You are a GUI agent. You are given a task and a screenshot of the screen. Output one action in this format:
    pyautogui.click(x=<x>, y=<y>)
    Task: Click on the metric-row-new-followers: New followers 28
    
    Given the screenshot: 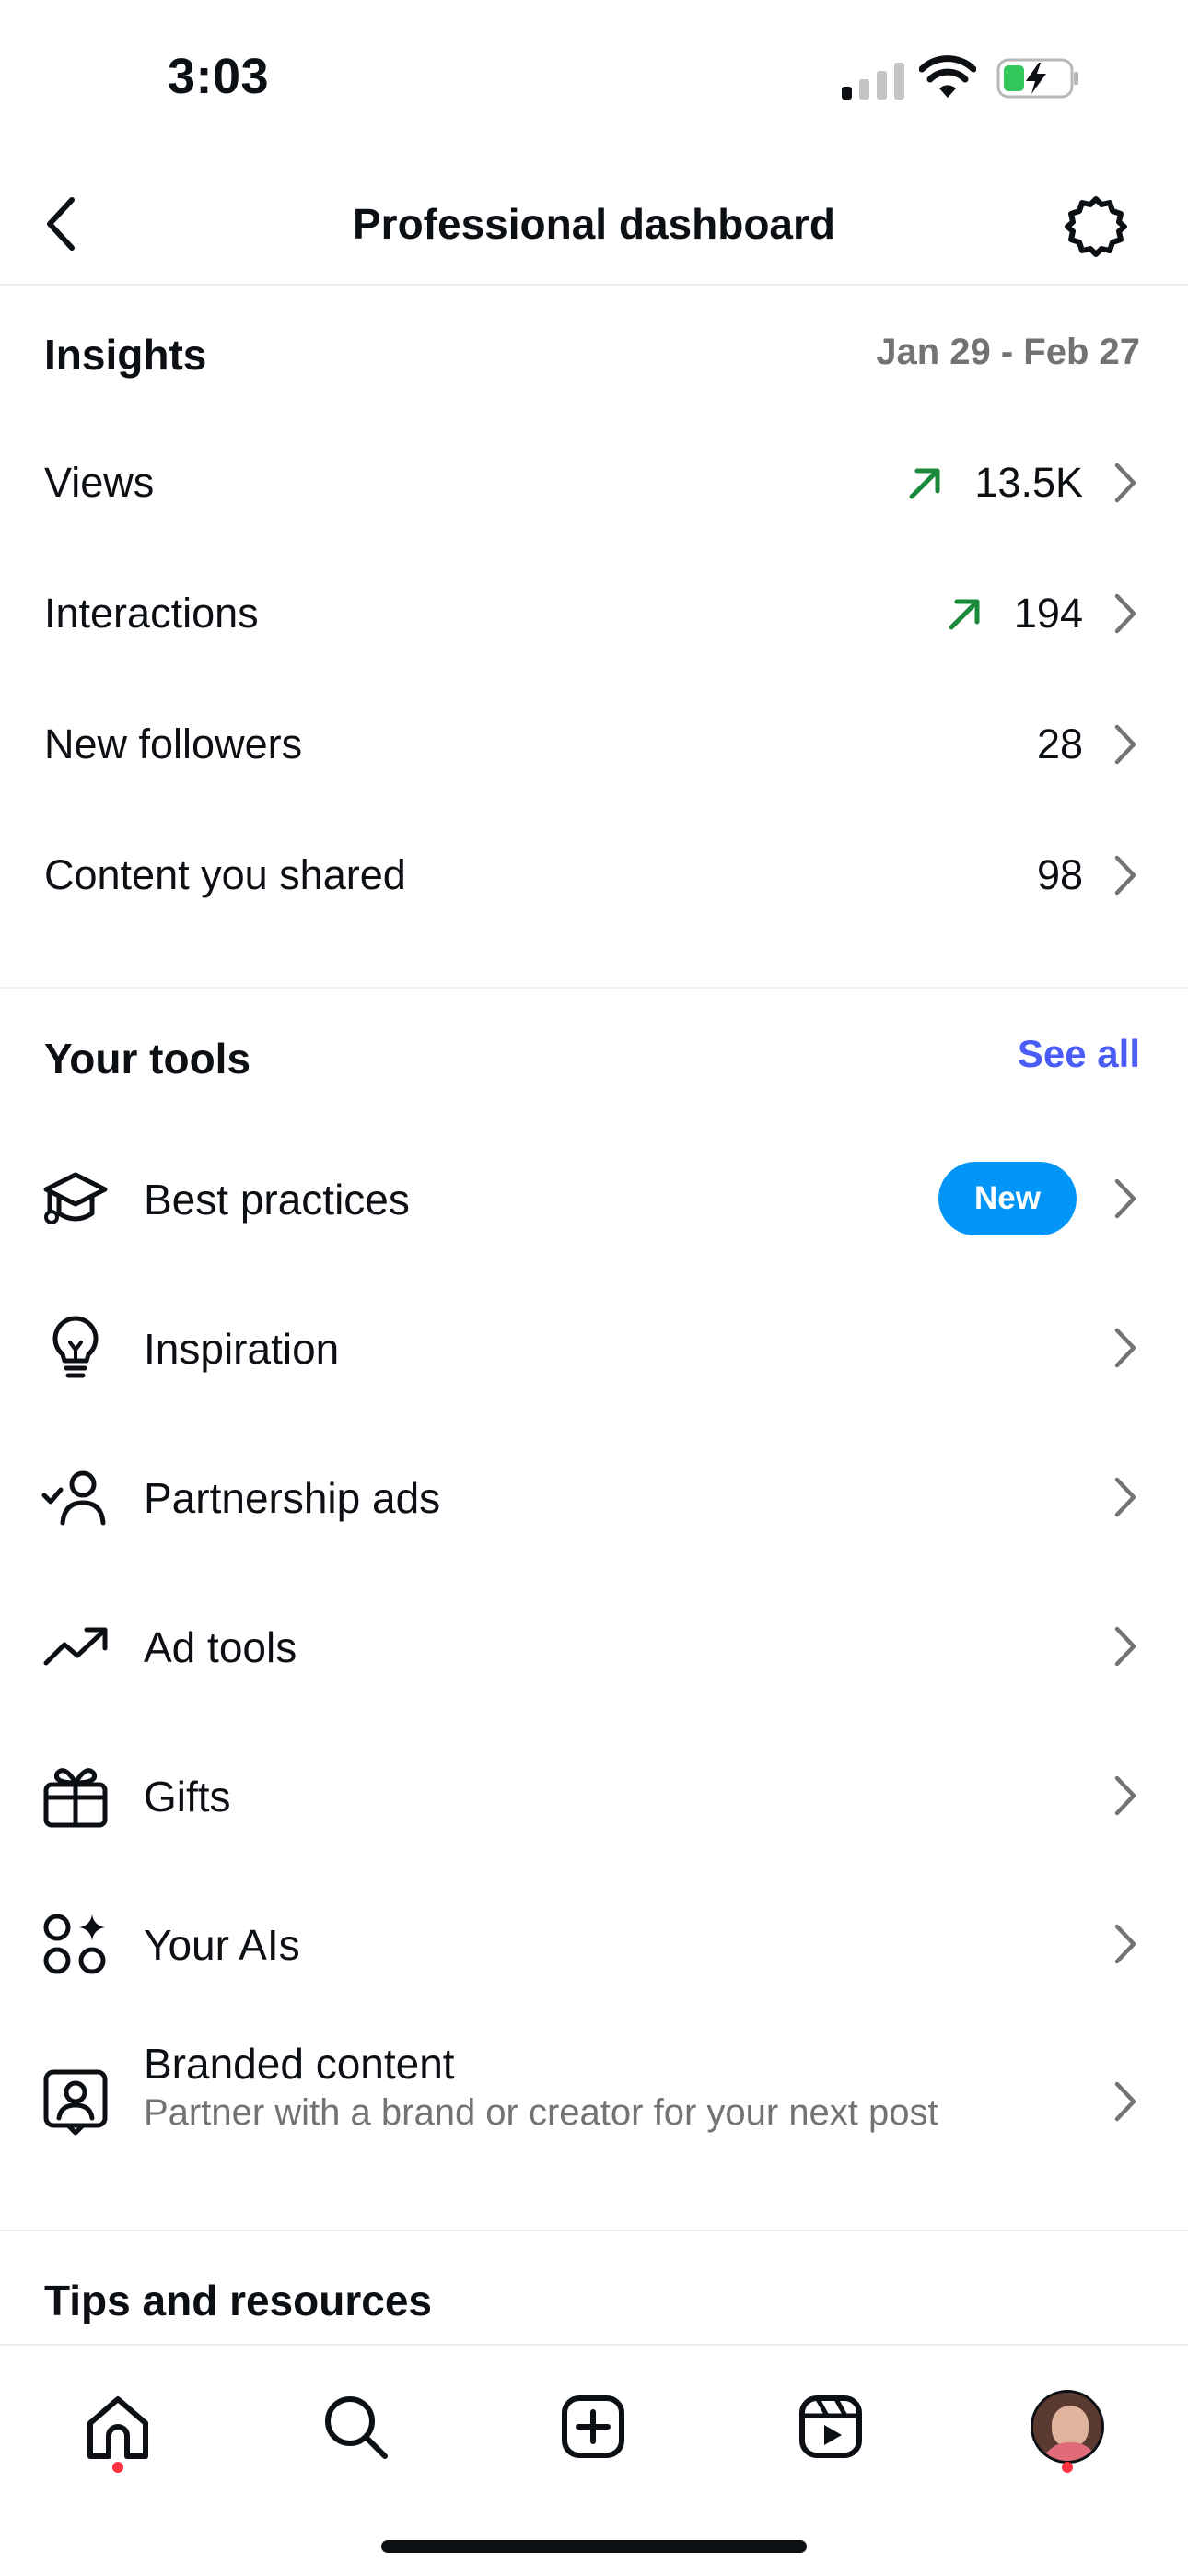 What is the action you would take?
    pyautogui.click(x=594, y=748)
    